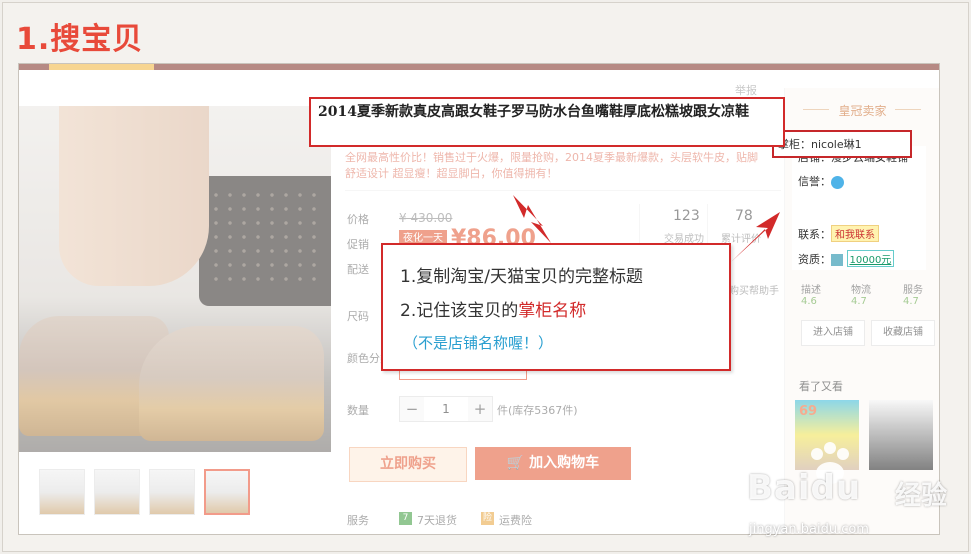 This screenshot has width=971, height=554. What do you see at coordinates (478, 343) in the screenshot?
I see `instruction-note: （不是店铺名称喔！）` at bounding box center [478, 343].